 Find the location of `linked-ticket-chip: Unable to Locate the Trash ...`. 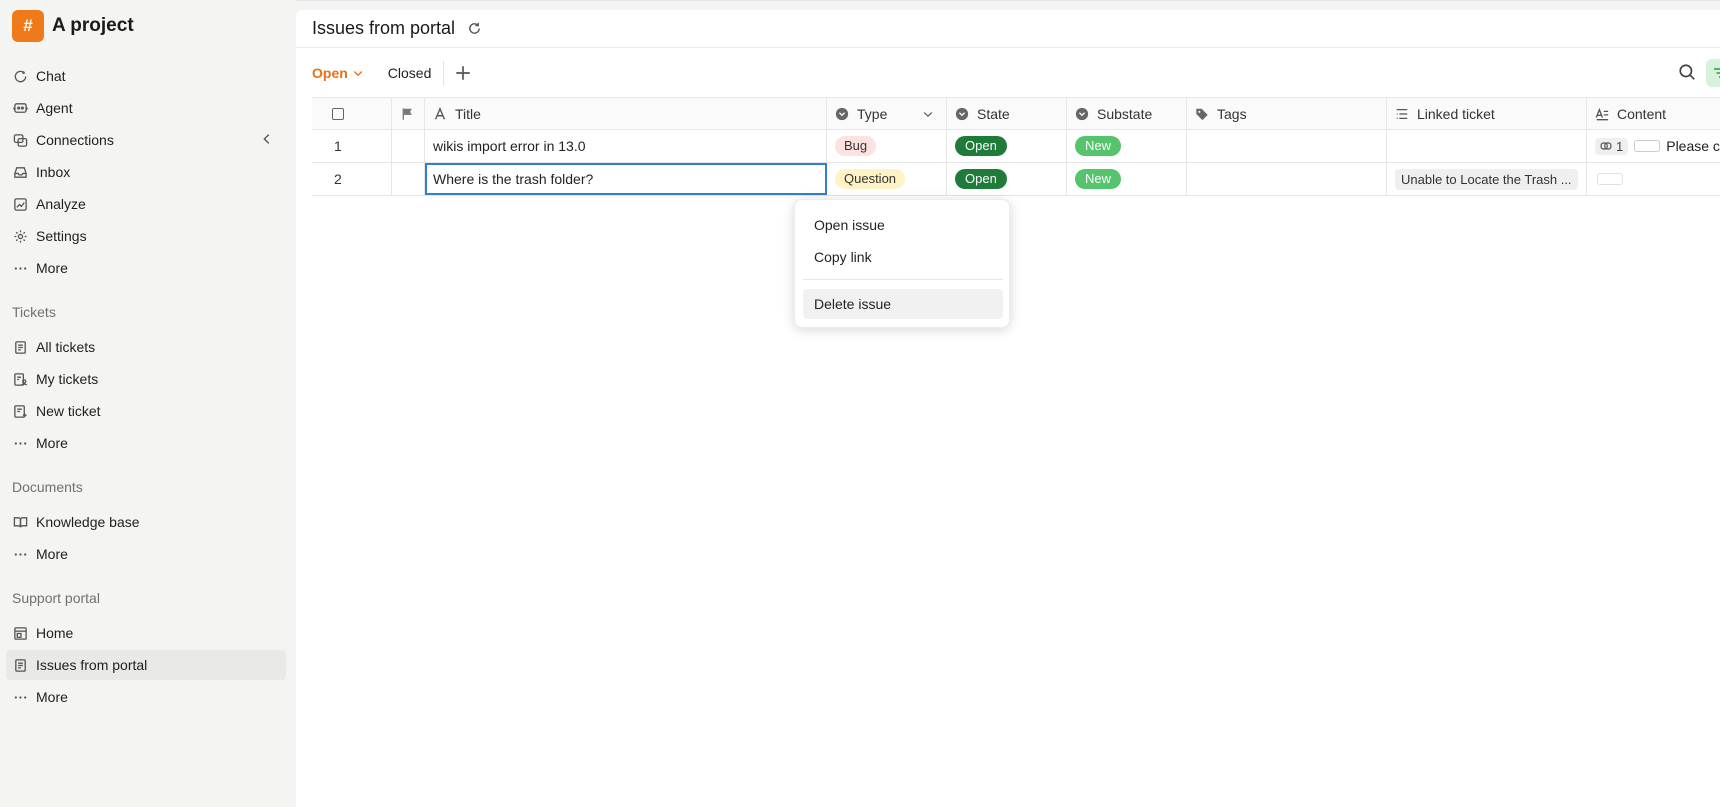

linked-ticket-chip: Unable to Locate the Trash ... is located at coordinates (1486, 179).